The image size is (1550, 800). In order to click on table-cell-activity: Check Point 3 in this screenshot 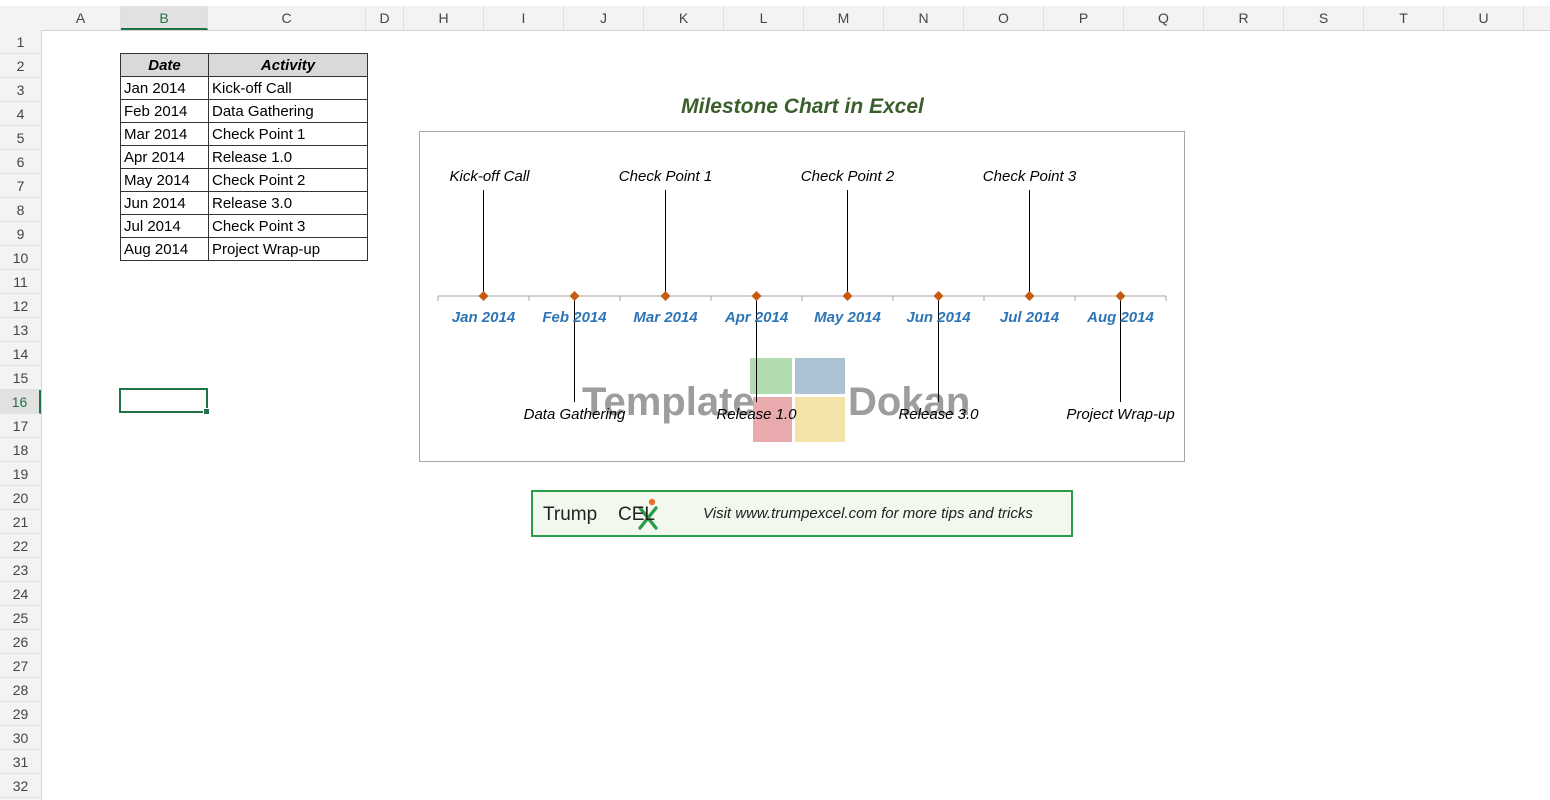, I will do `click(288, 226)`.